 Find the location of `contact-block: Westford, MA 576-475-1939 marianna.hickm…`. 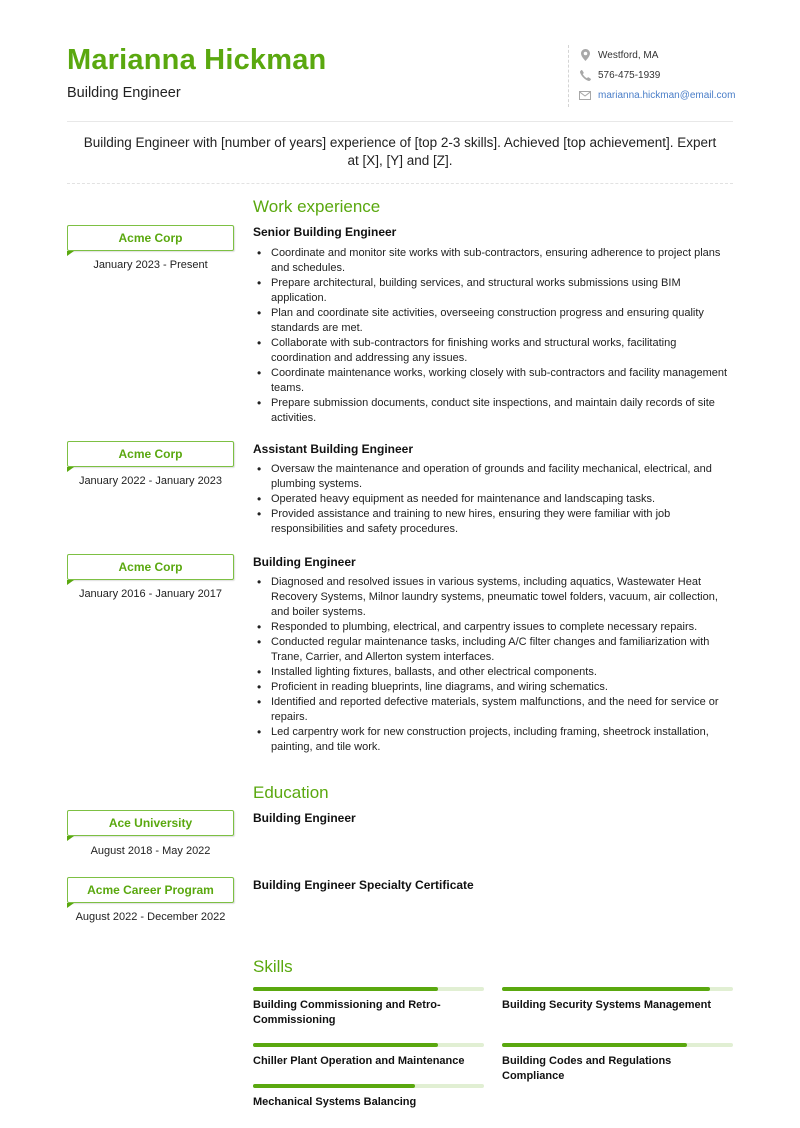

contact-block: Westford, MA 576-475-1939 marianna.hickm… is located at coordinates (651, 76).